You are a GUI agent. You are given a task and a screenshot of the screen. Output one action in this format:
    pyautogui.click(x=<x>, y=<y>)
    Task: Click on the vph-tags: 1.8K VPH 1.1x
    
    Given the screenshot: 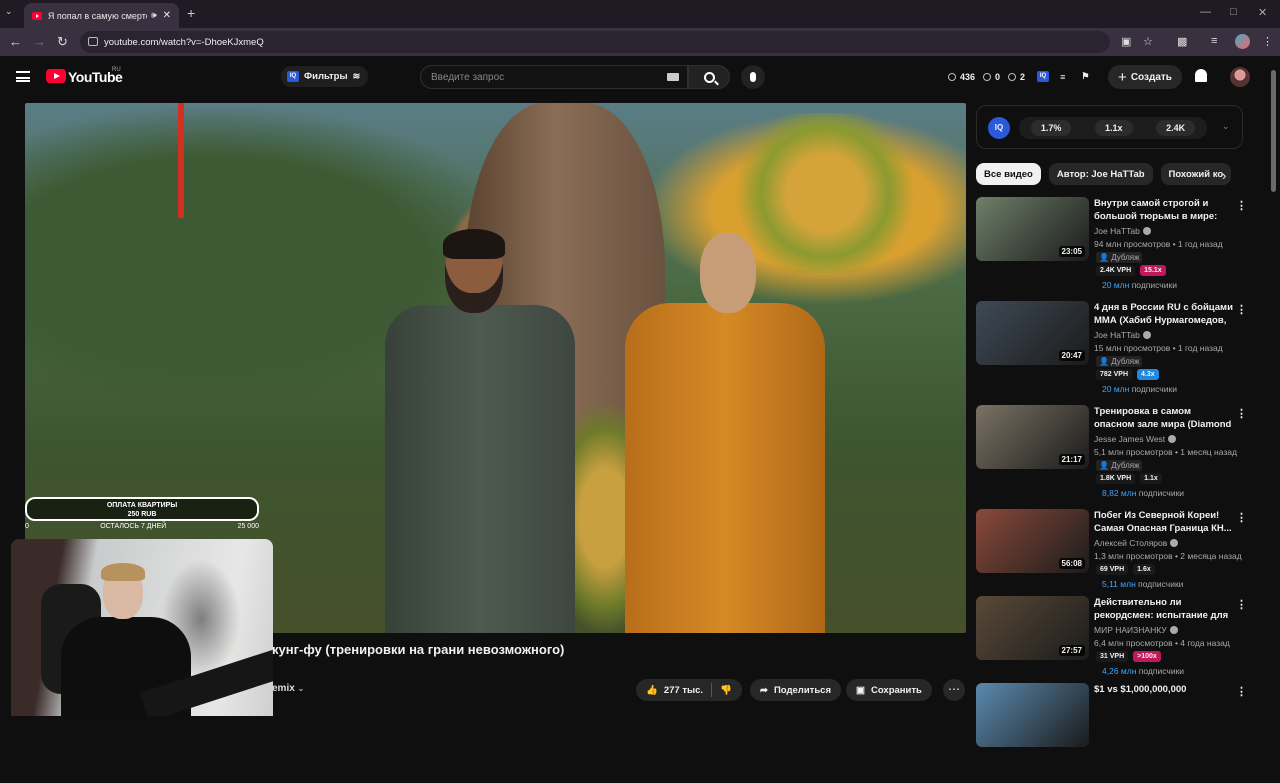 What is the action you would take?
    pyautogui.click(x=1129, y=478)
    